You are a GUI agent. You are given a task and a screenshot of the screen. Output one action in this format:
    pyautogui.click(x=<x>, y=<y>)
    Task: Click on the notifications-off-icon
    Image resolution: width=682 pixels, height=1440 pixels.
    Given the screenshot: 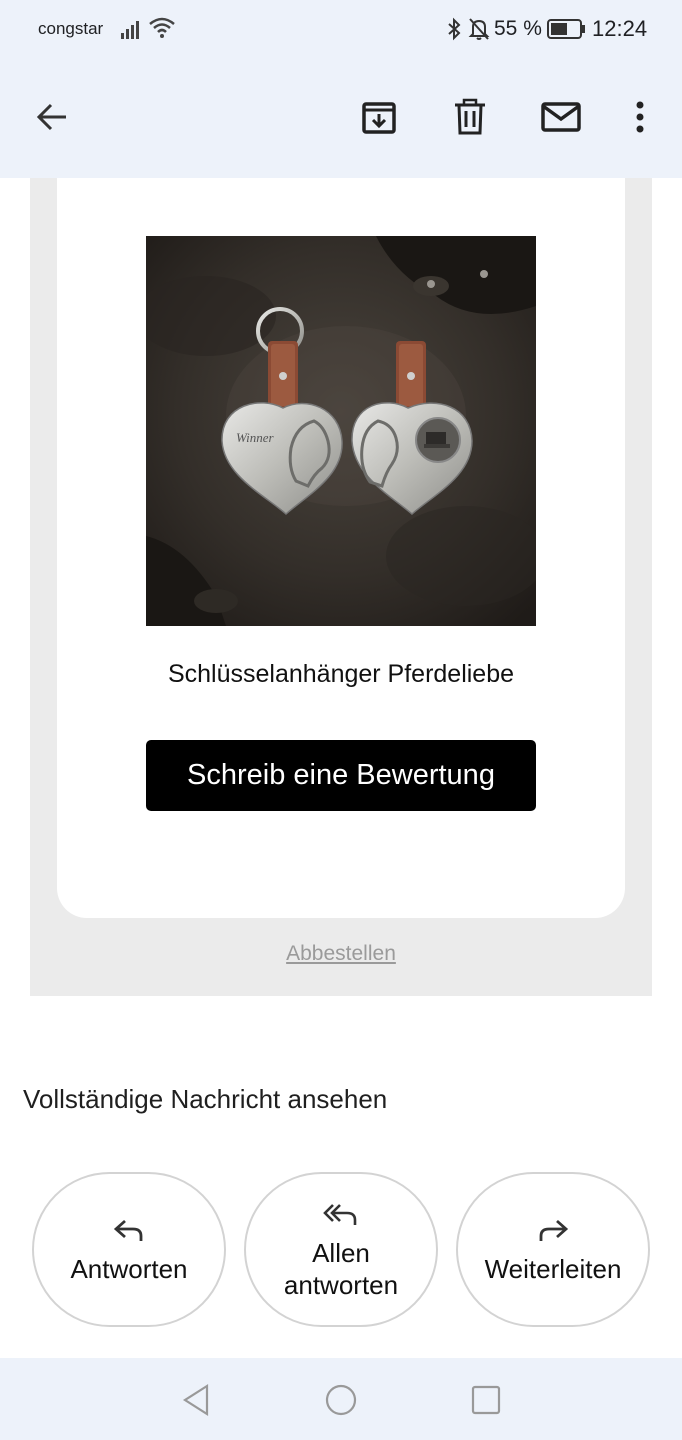 What is the action you would take?
    pyautogui.click(x=479, y=31)
    